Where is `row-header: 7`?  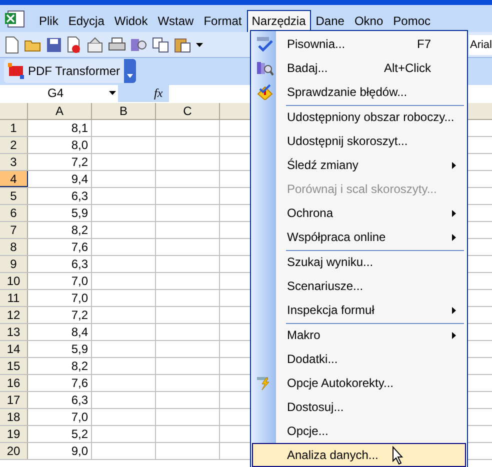 row-header: 7 is located at coordinates (14, 230).